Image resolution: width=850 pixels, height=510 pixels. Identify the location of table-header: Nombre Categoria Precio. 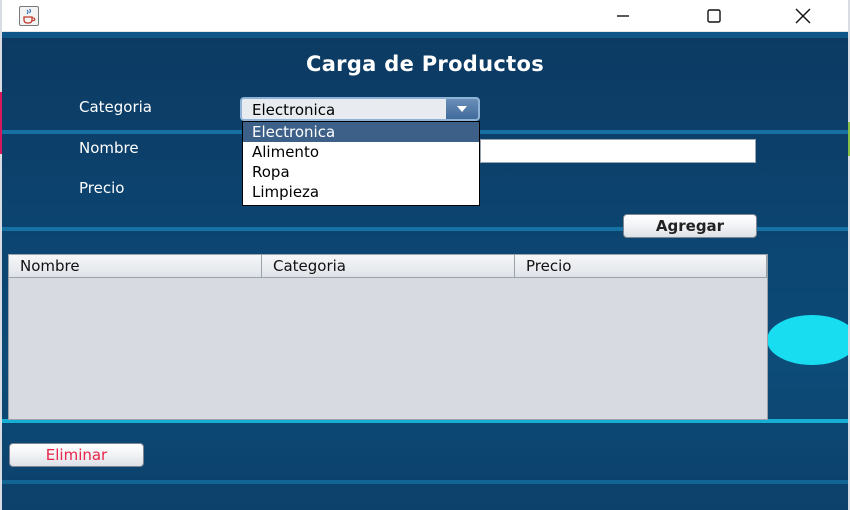
(388, 266).